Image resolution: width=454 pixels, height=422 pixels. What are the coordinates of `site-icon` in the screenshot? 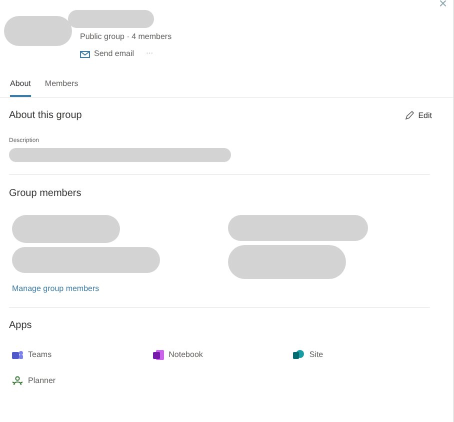 It's located at (298, 355).